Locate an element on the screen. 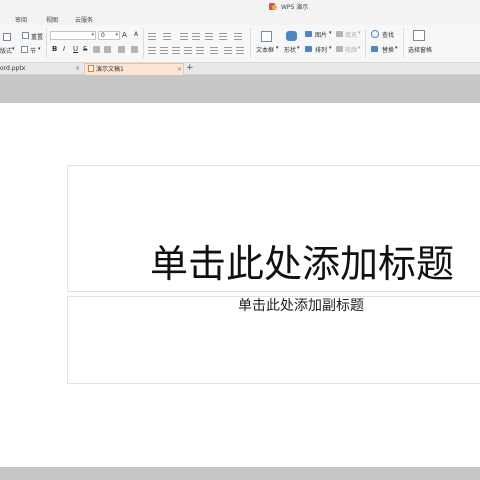  italic-button: I is located at coordinates (64, 49).